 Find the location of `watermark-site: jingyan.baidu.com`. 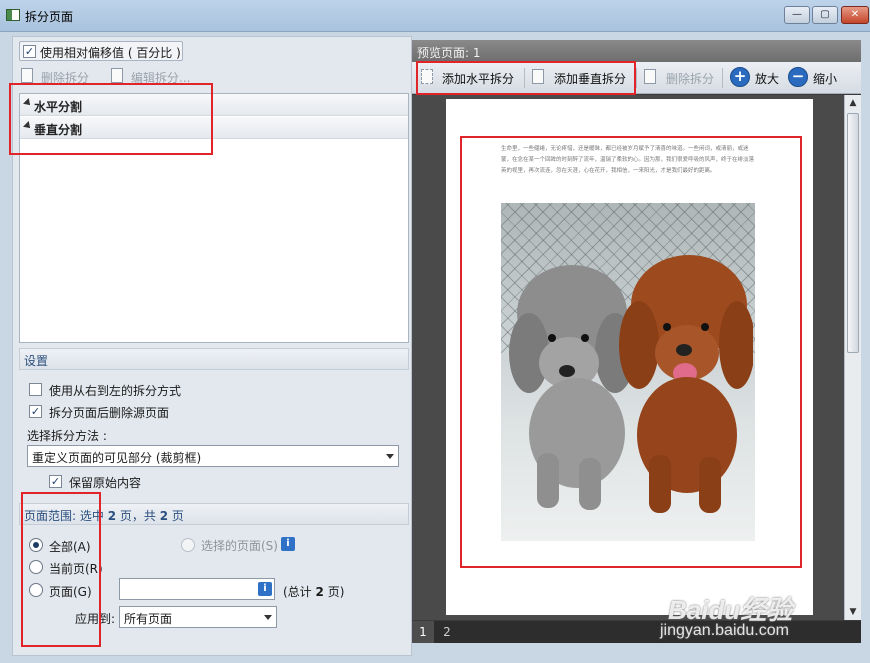

watermark-site: jingyan.baidu.com is located at coordinates (724, 630).